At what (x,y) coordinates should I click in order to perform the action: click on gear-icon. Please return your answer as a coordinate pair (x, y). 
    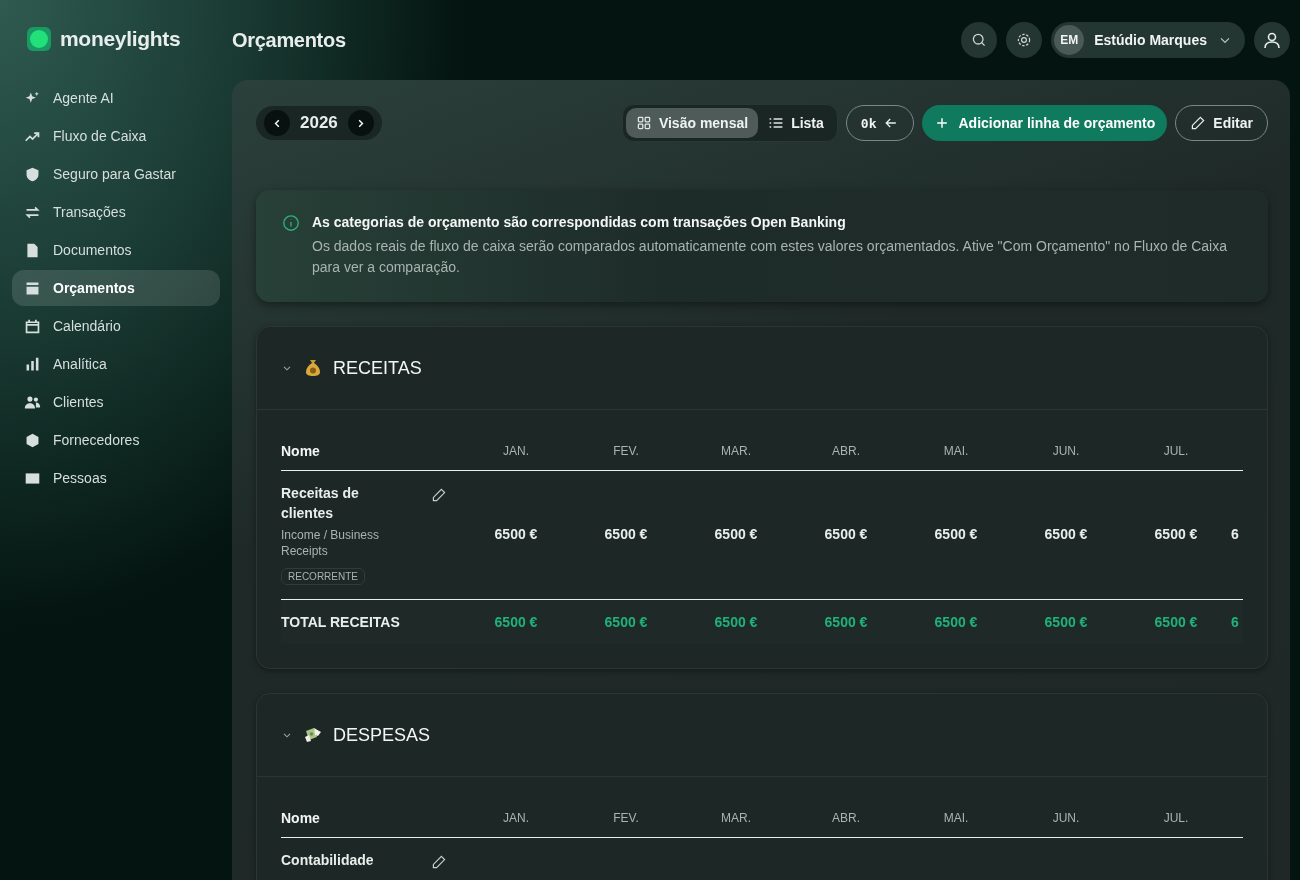
    Looking at the image, I should click on (1024, 40).